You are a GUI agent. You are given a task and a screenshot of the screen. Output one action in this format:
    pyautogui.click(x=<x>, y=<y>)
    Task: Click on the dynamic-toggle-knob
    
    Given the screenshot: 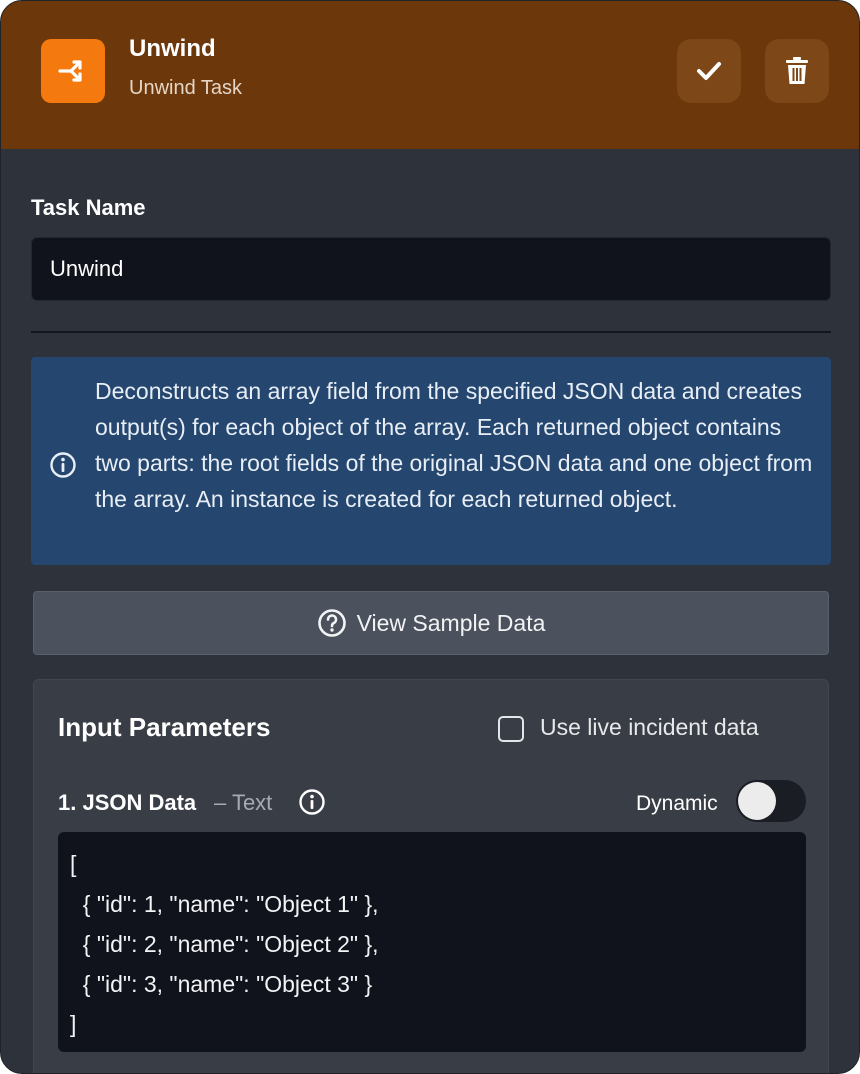 What is the action you would take?
    pyautogui.click(x=757, y=801)
    